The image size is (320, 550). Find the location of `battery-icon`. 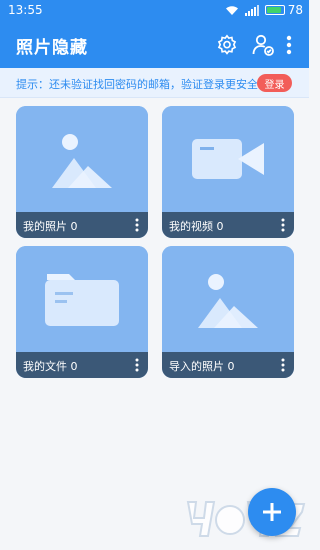

battery-icon is located at coordinates (274, 10).